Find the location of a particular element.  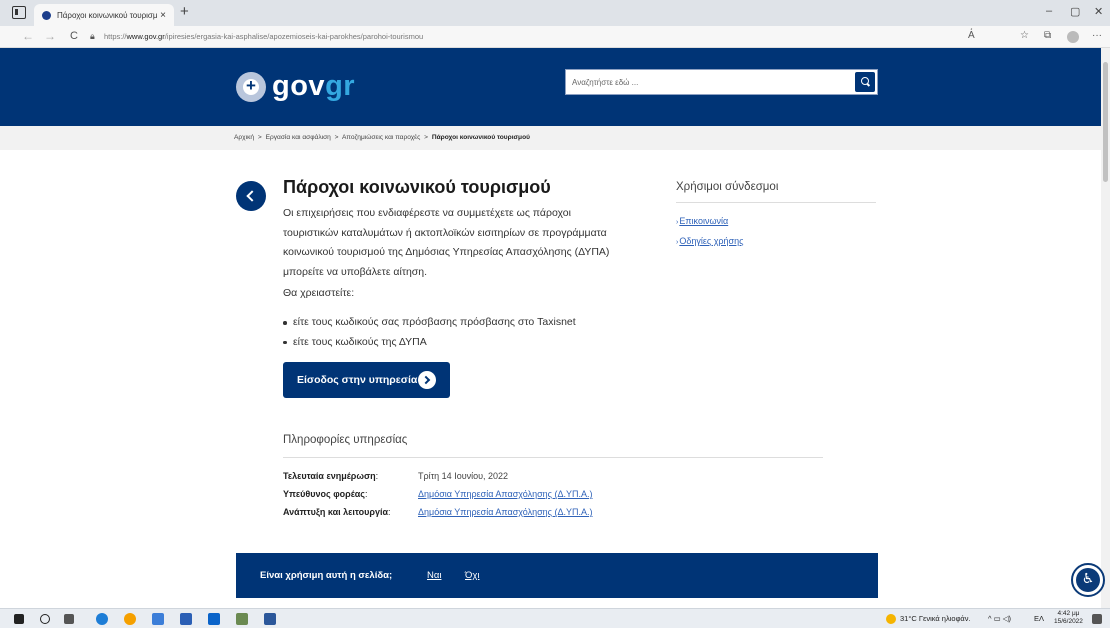

browser-tab: Πάροχοι κοινωνικού τουρισμού × is located at coordinates (104, 15).